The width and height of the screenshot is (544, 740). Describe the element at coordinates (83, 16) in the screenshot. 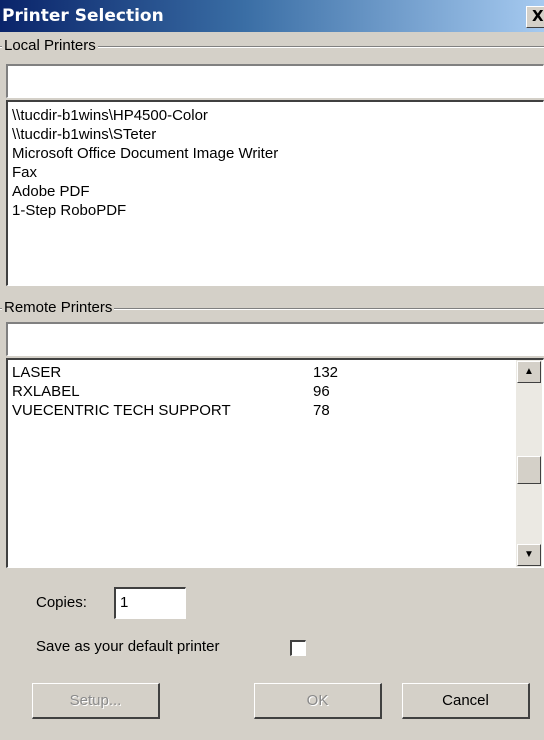

I see `window-title: Printer Selection` at that location.